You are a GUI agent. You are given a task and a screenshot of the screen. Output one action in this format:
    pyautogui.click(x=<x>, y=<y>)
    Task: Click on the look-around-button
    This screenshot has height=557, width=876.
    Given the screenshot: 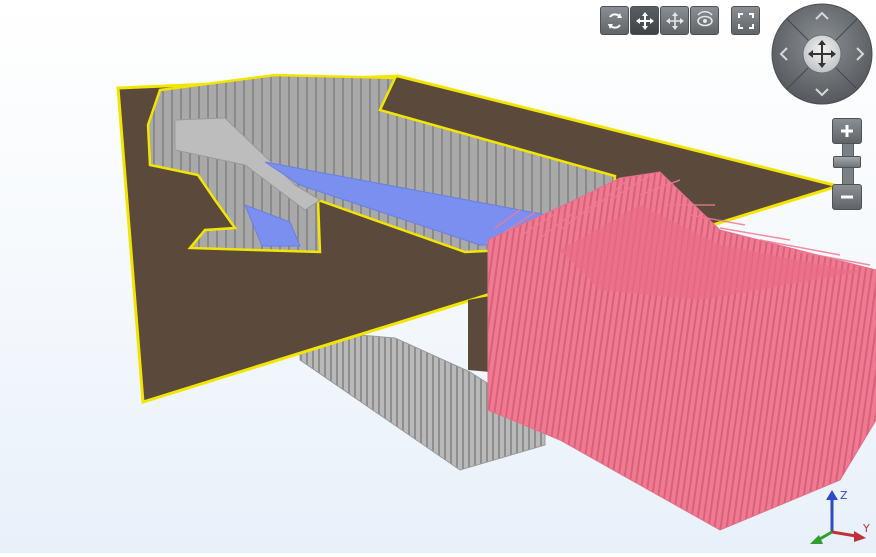 What is the action you would take?
    pyautogui.click(x=704, y=20)
    